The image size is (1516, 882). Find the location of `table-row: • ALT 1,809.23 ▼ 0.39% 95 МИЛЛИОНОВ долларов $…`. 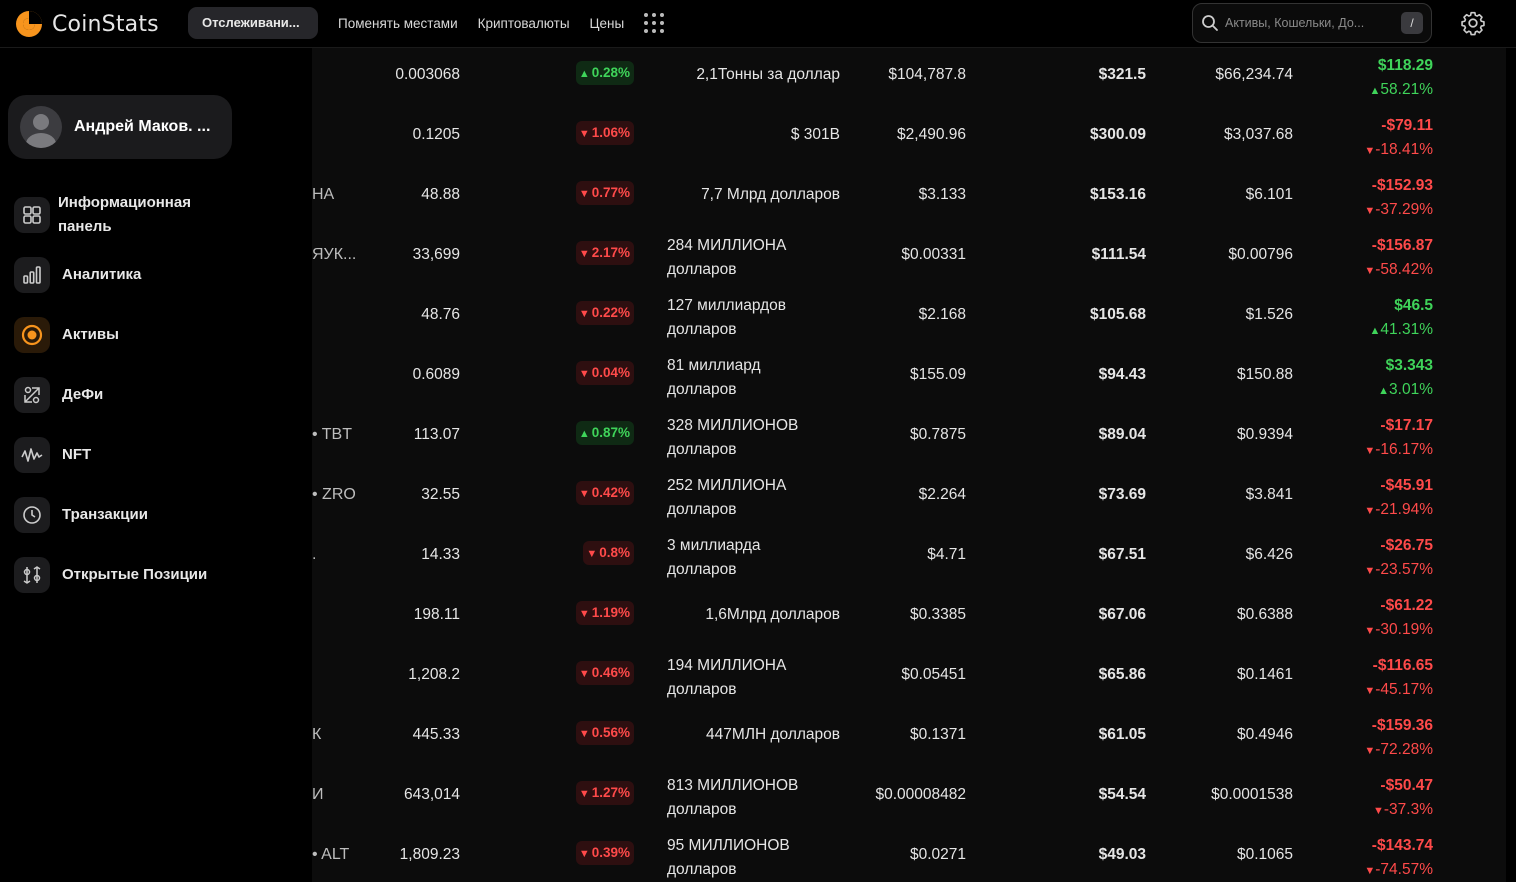

table-row: • ALT 1,809.23 ▼ 0.39% 95 МИЛЛИОНОВ долларов $… is located at coordinates (909, 854).